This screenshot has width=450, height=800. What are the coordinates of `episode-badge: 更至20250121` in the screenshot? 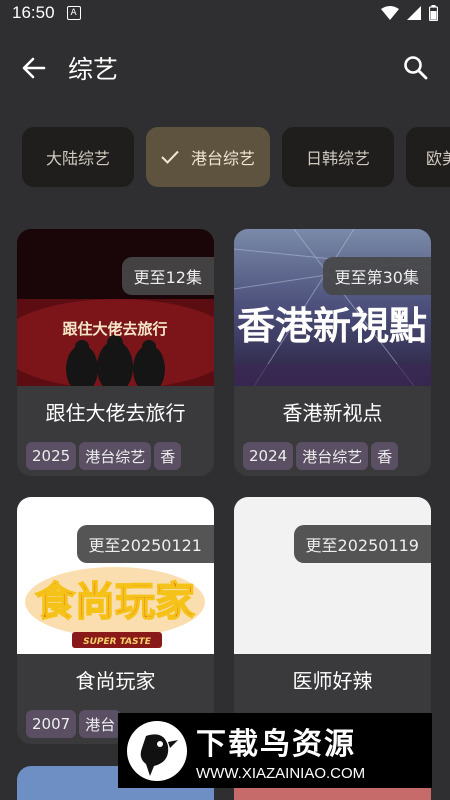 It's located at (145, 544).